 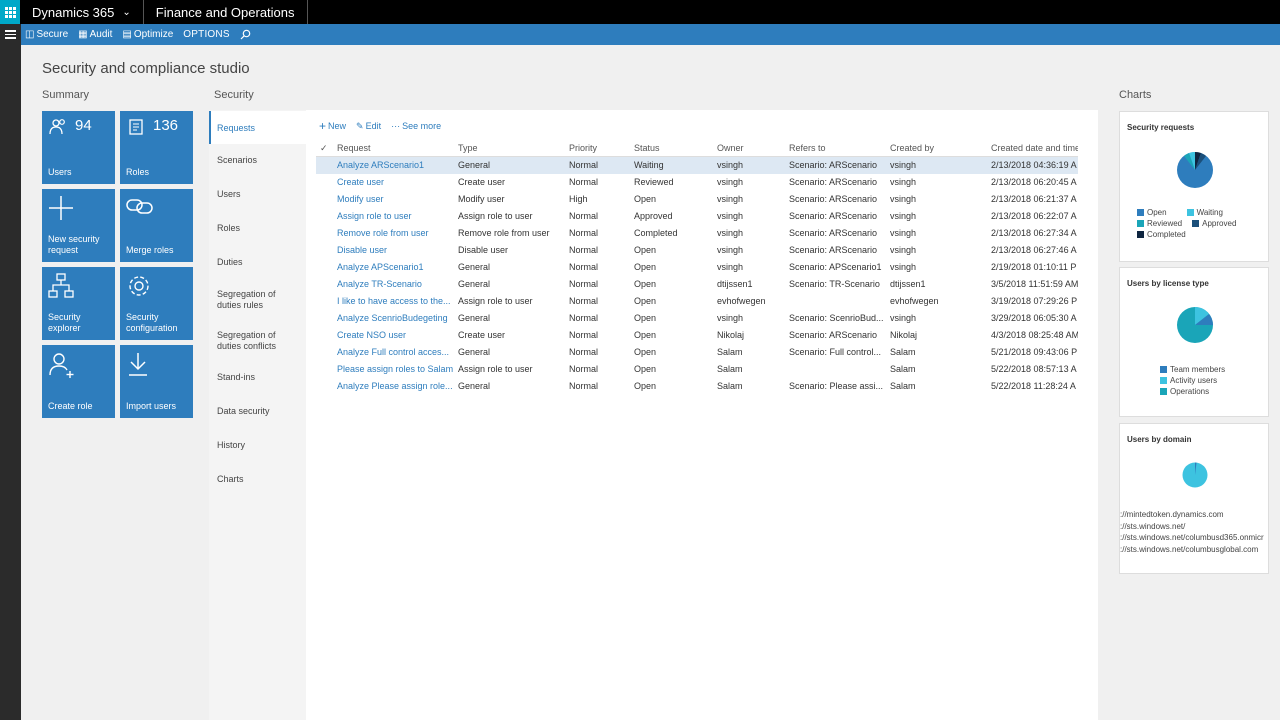 What do you see at coordinates (257, 479) in the screenshot?
I see `tab-charts: Charts` at bounding box center [257, 479].